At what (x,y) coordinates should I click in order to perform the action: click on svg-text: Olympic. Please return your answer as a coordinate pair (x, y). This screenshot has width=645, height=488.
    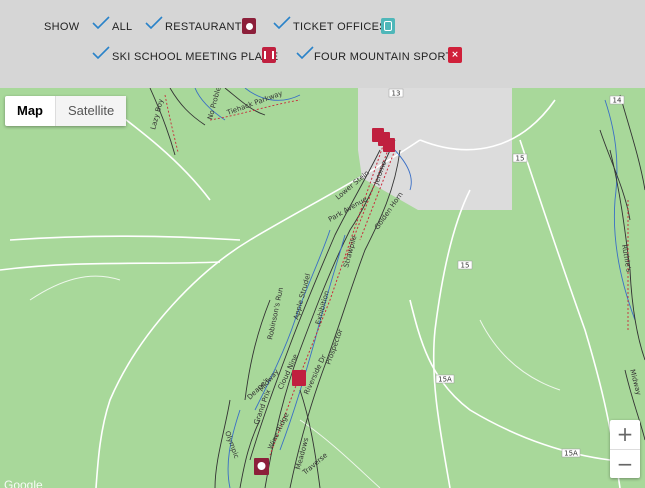
    Looking at the image, I should click on (231, 445).